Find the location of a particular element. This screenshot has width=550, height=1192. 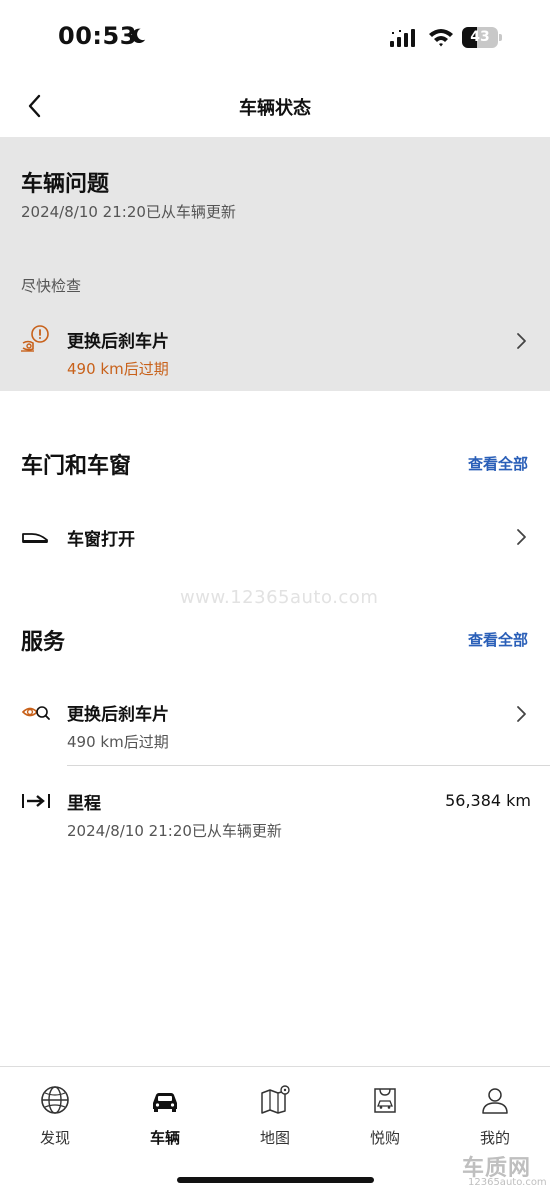

odometer-row: 里程 2024/8/10 21:20已从车辆更新 56,384 km is located at coordinates (275, 812).